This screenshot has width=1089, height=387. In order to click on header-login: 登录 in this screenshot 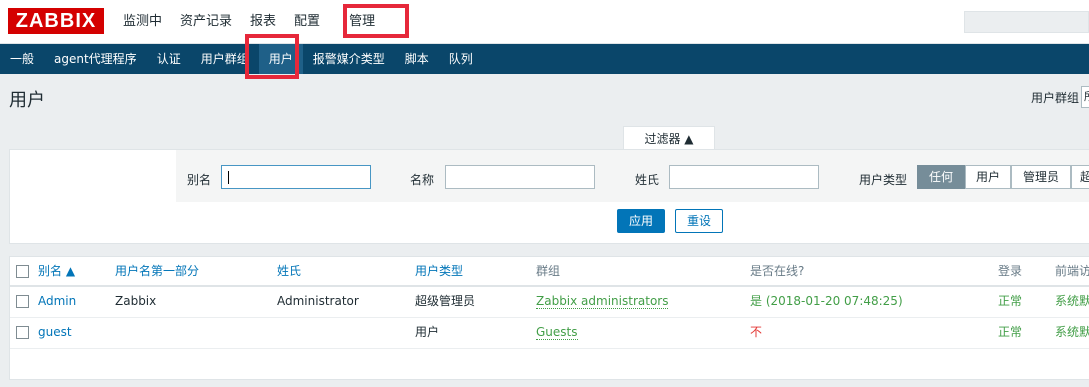, I will do `click(1010, 271)`.